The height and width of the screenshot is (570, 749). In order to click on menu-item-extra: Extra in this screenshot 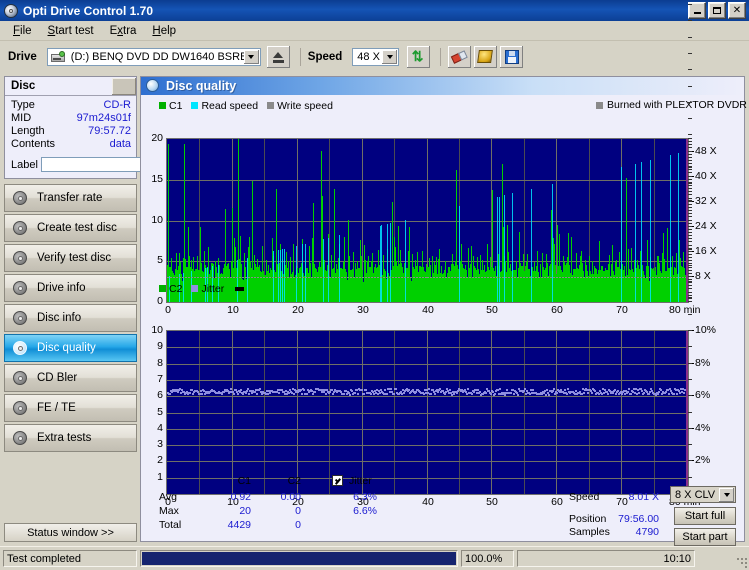, I will do `click(123, 31)`.